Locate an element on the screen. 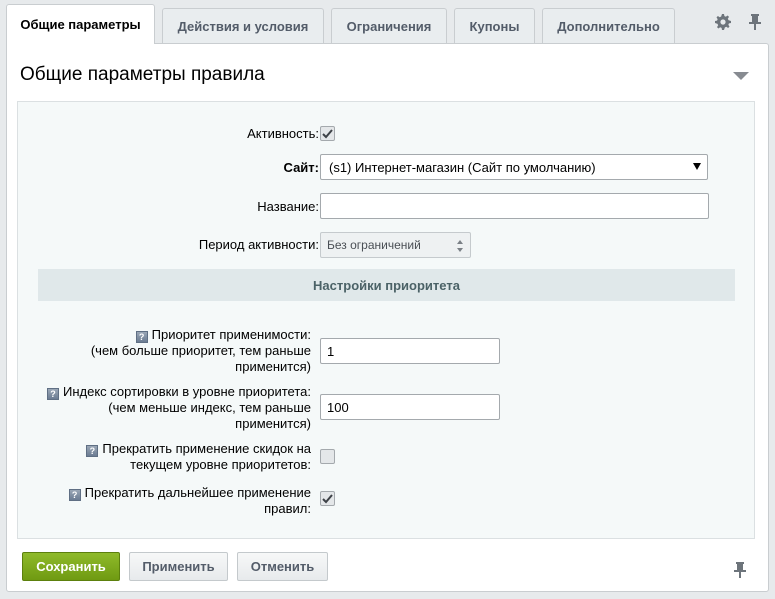  name-label: Название: is located at coordinates (288, 206).